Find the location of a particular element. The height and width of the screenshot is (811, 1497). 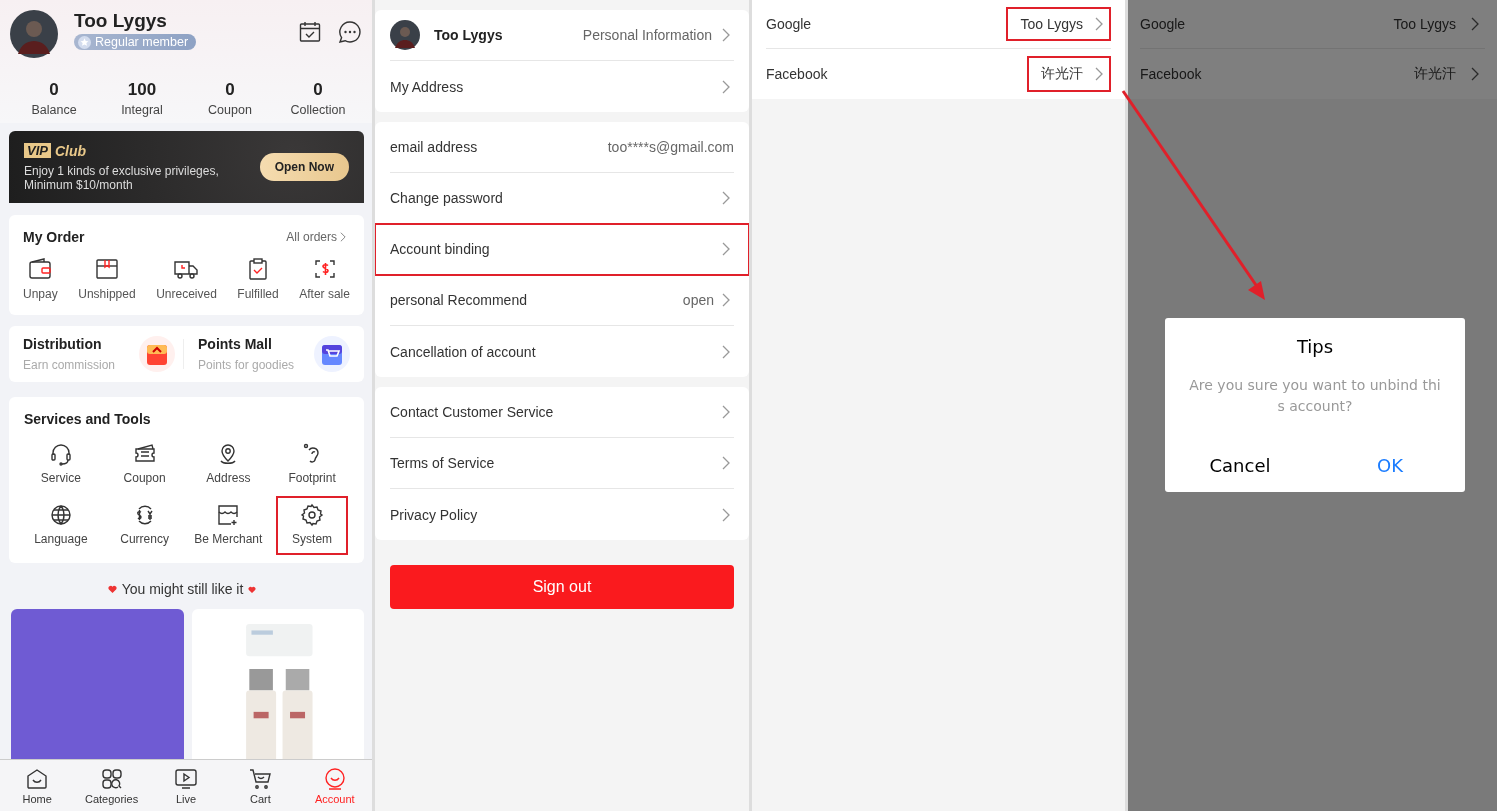

row-value: too****s@gmail.com is located at coordinates (670, 147).